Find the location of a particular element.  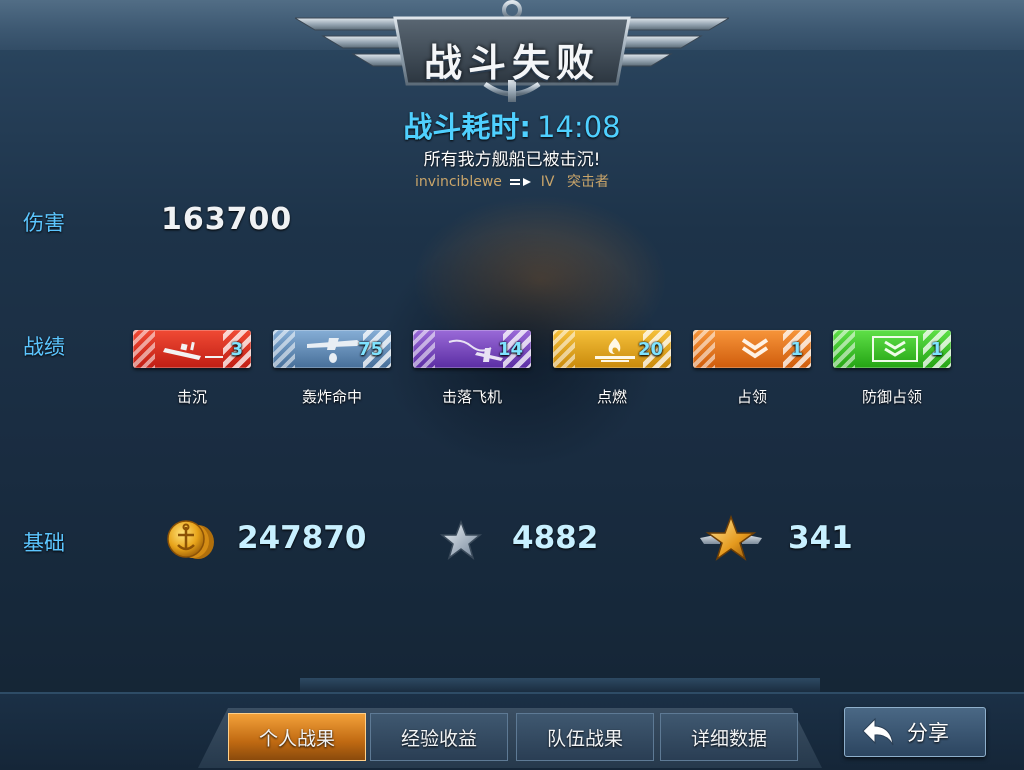

sinking-ship-icon is located at coordinates (193, 350).